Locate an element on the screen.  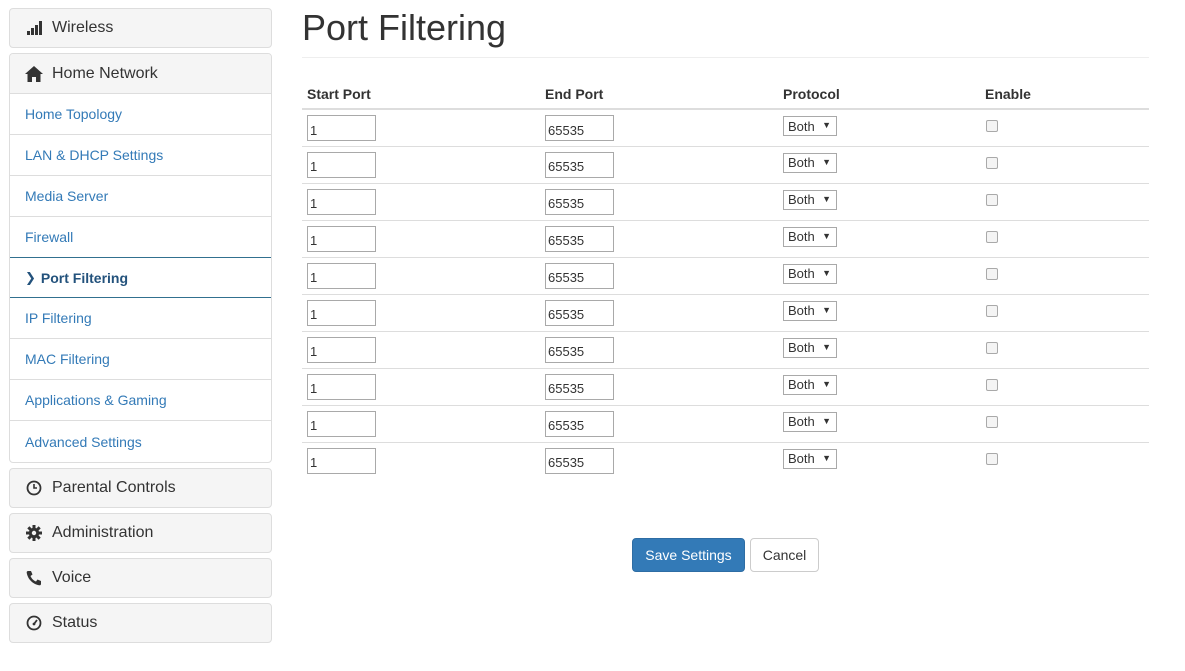
sidebar-item-label: Home Topology is located at coordinates (74, 114).